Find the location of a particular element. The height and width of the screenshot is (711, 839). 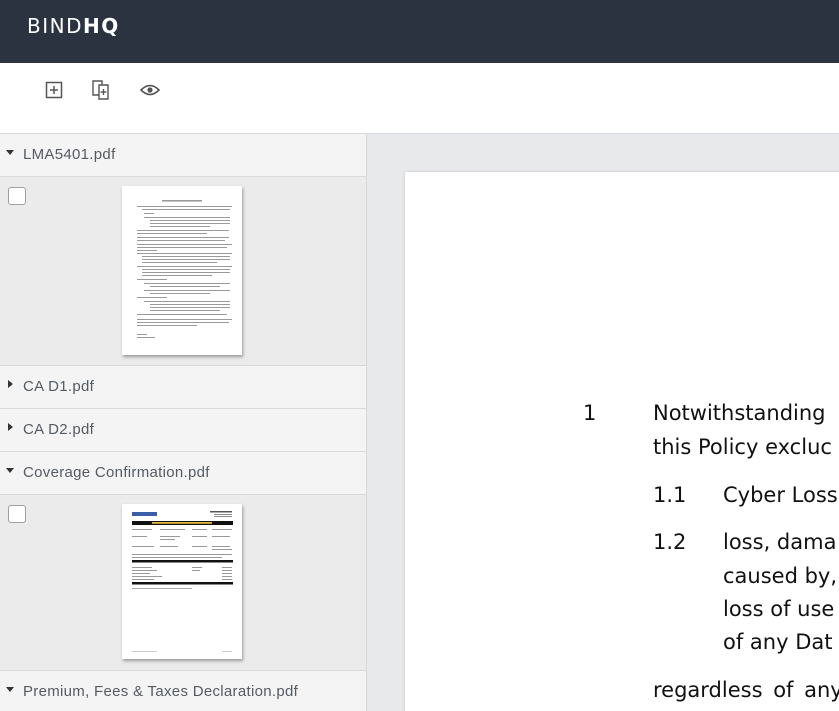

clause-text-line: this Policy excluc is located at coordinates (742, 447).